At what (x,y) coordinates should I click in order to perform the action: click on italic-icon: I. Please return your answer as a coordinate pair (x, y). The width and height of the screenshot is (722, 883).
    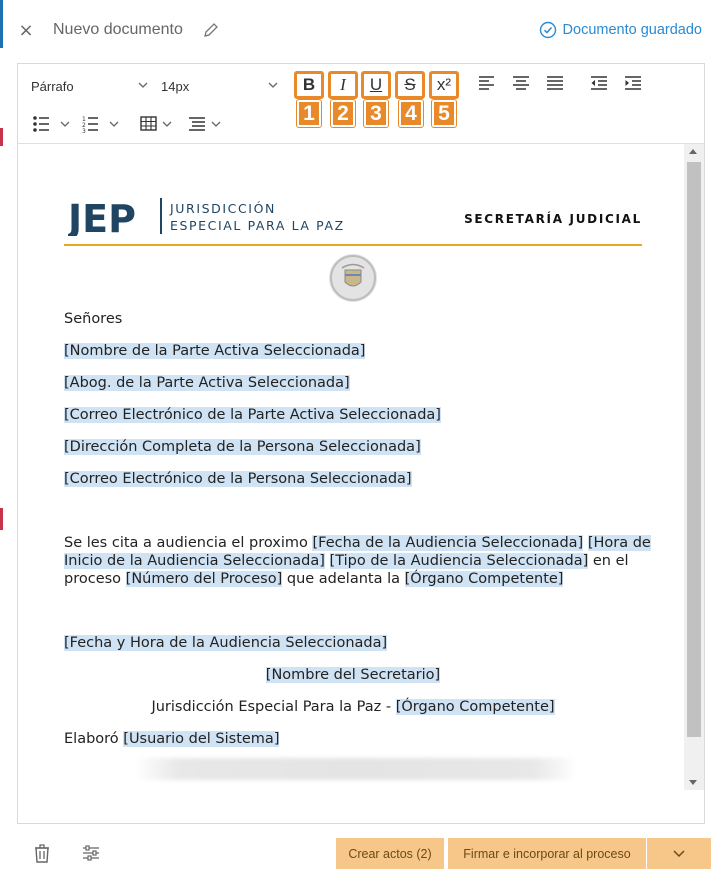
    Looking at the image, I should click on (343, 84).